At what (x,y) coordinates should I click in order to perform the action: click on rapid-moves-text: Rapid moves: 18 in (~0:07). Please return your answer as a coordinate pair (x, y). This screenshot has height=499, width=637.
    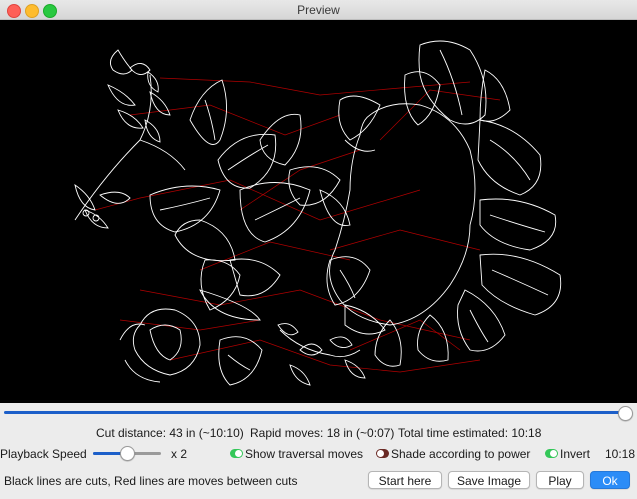
    Looking at the image, I should click on (322, 433).